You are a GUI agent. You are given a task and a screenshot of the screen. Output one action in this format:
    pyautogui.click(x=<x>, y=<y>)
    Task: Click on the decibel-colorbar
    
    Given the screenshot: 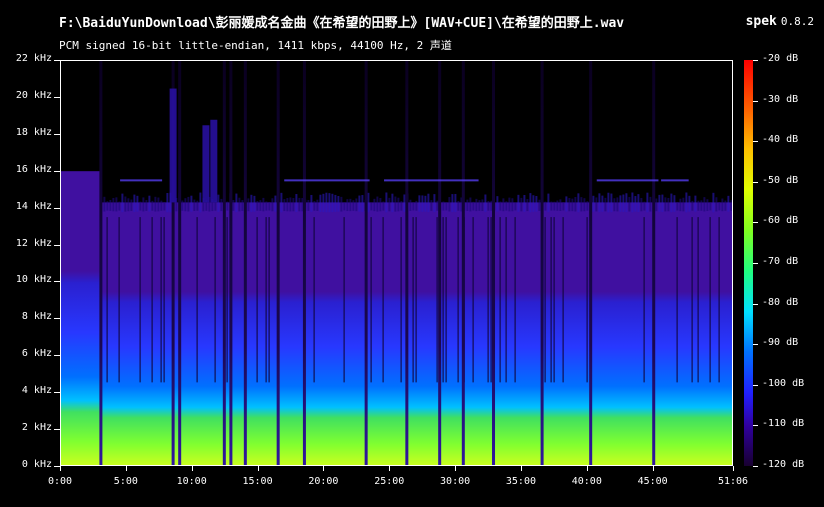 What is the action you would take?
    pyautogui.click(x=748, y=263)
    